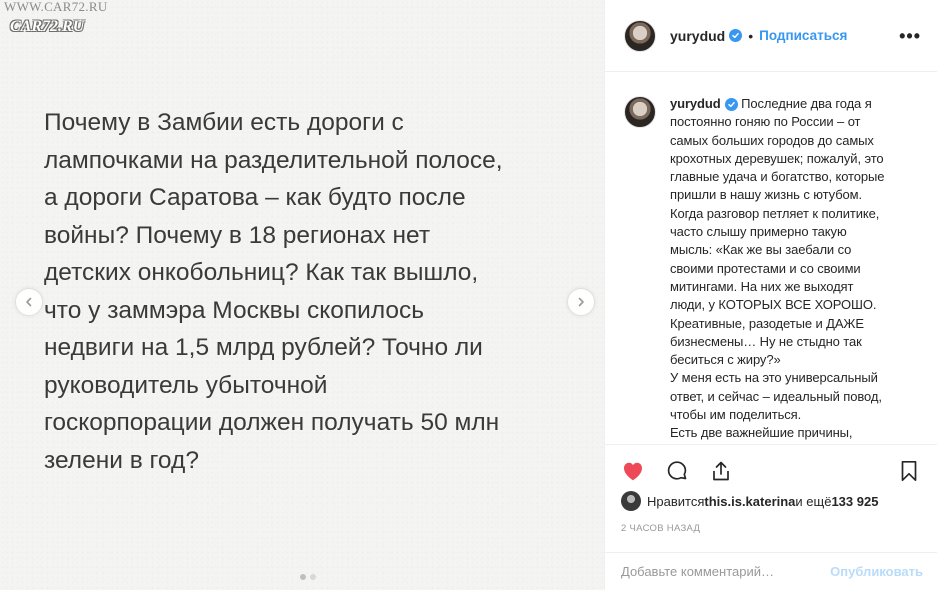 Image resolution: width=937 pixels, height=590 pixels. I want to click on caption-first-line: yurydud Последние два года я, so click(795, 104).